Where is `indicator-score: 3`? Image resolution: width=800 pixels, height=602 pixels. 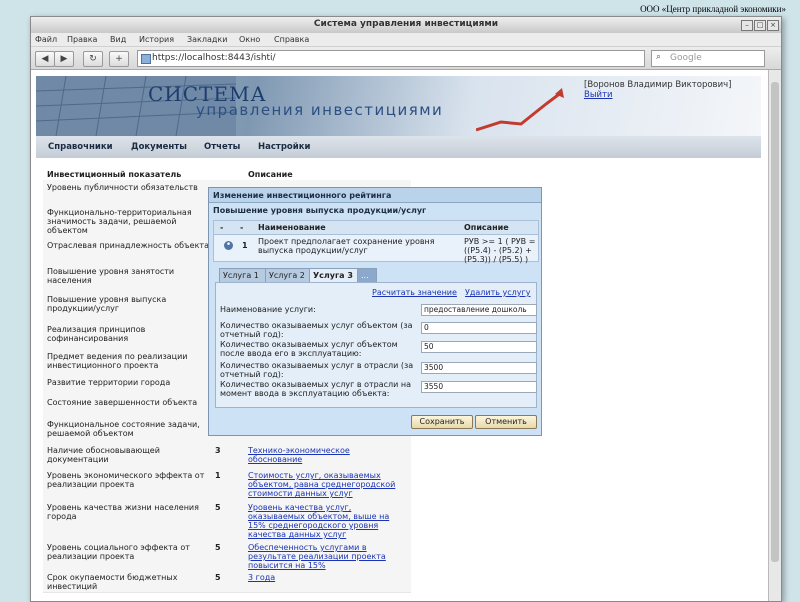 indicator-score: 3 is located at coordinates (218, 450).